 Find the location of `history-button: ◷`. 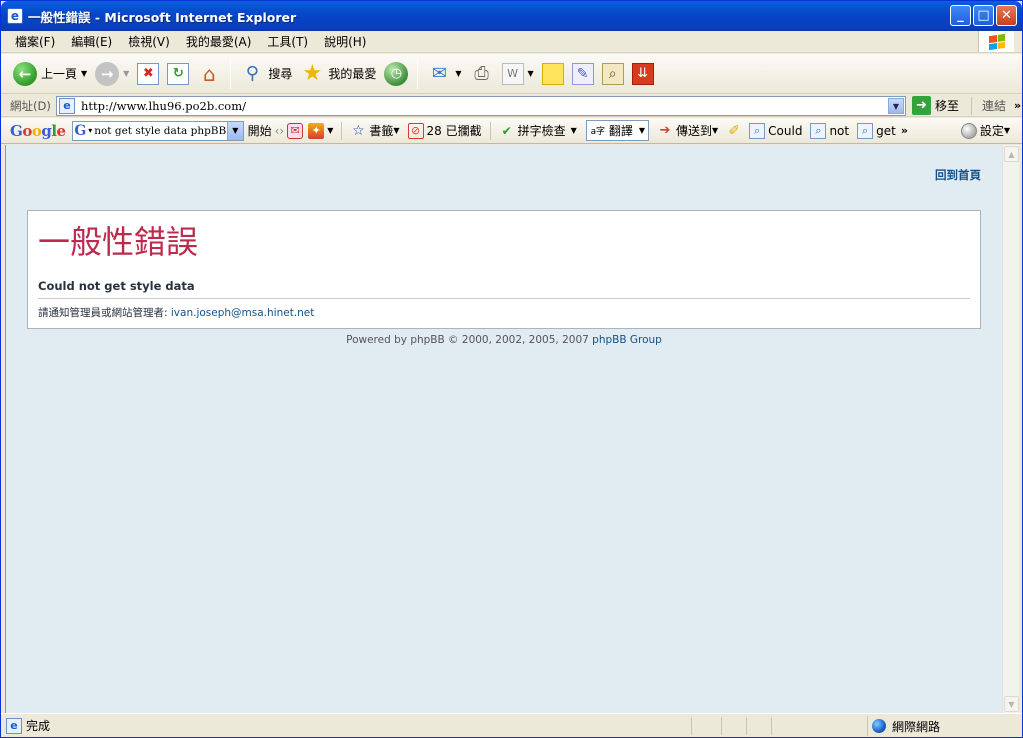

history-button: ◷ is located at coordinates (396, 74).